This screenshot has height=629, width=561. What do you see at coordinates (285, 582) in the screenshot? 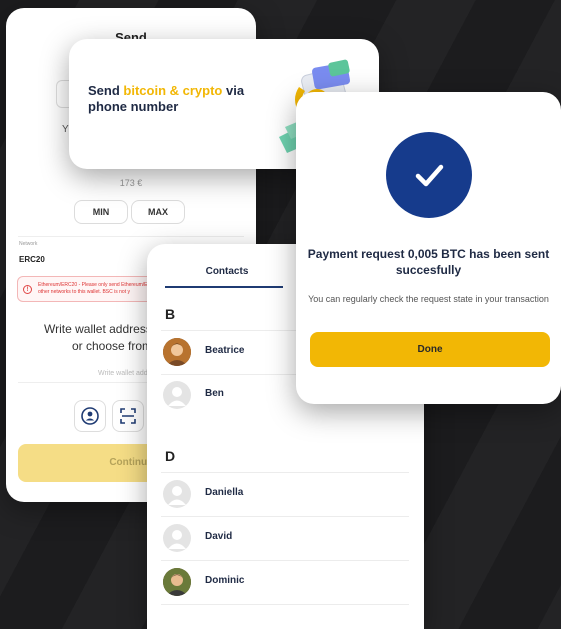
I see `contact-row-dominic: Dominic` at bounding box center [285, 582].